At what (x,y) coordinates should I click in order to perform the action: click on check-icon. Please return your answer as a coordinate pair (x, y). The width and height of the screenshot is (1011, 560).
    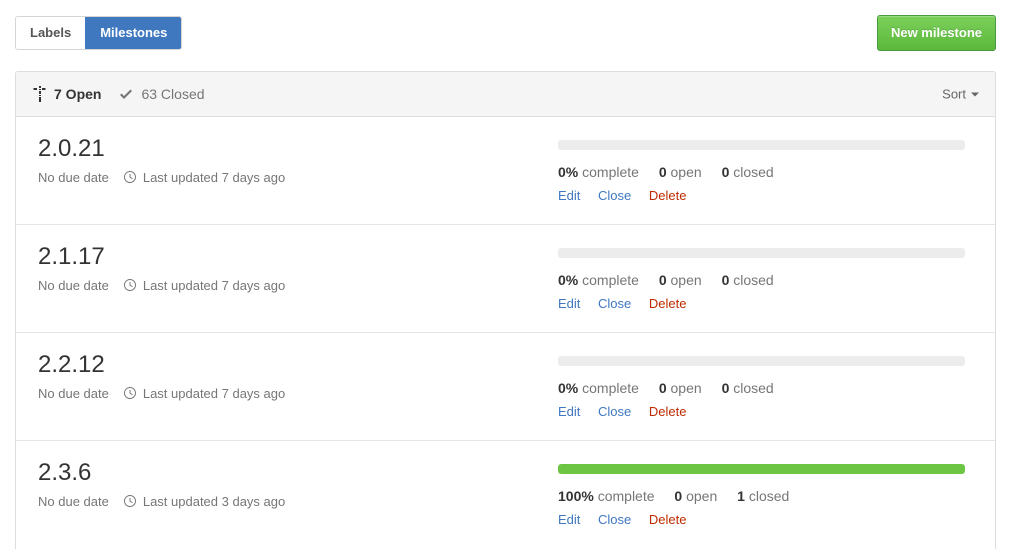
    Looking at the image, I should click on (127, 94).